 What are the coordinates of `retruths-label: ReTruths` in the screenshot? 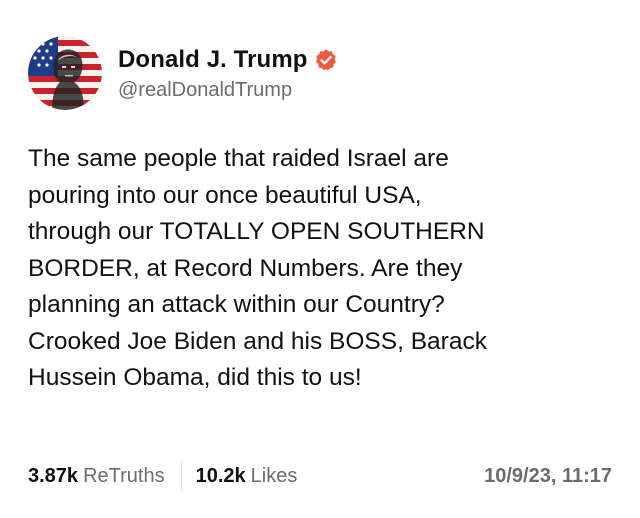 It's located at (124, 475).